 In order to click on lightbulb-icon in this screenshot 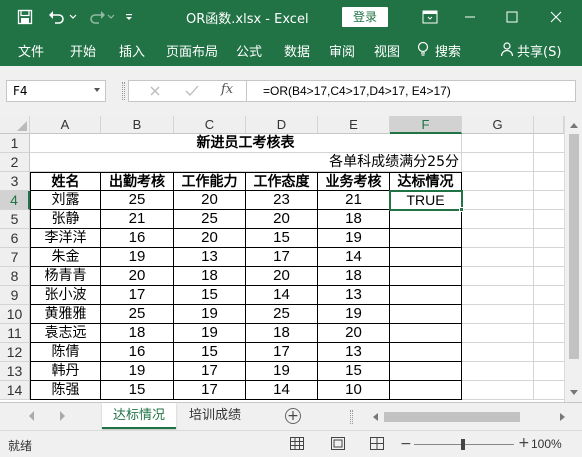, I will do `click(423, 51)`.